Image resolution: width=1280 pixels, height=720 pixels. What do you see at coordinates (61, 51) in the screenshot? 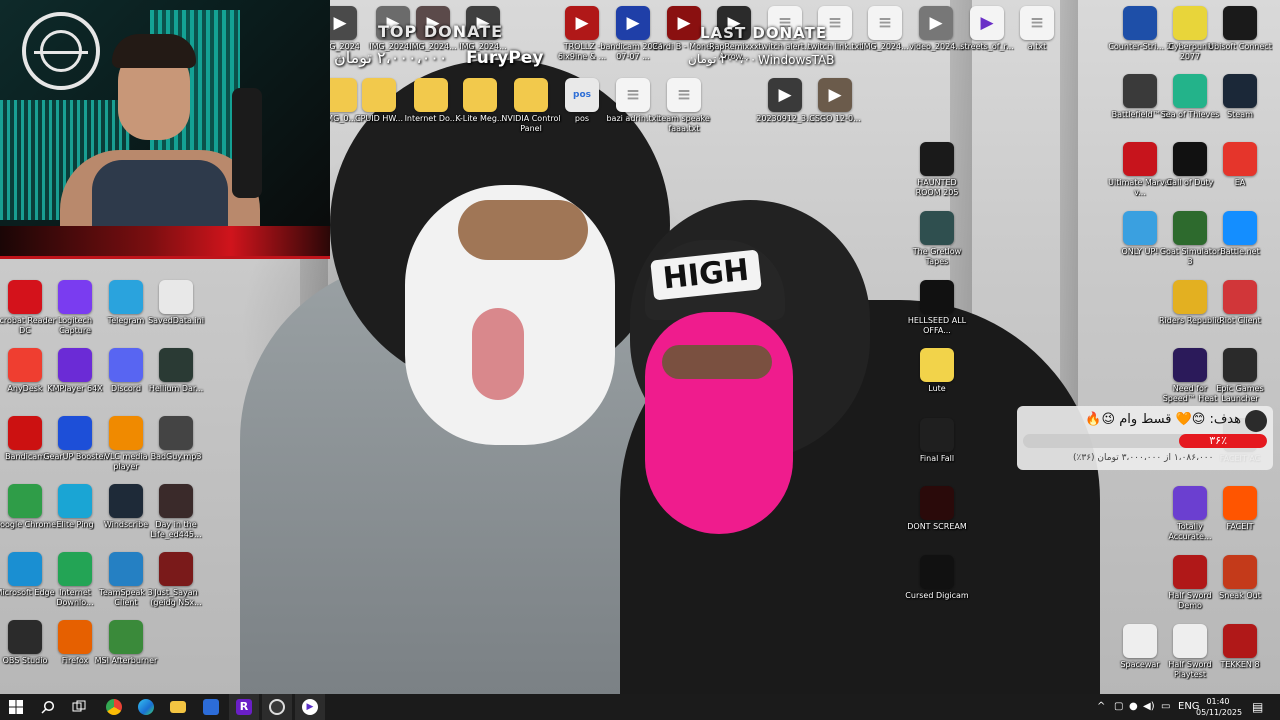
I see `channel-logo-icon` at bounding box center [61, 51].